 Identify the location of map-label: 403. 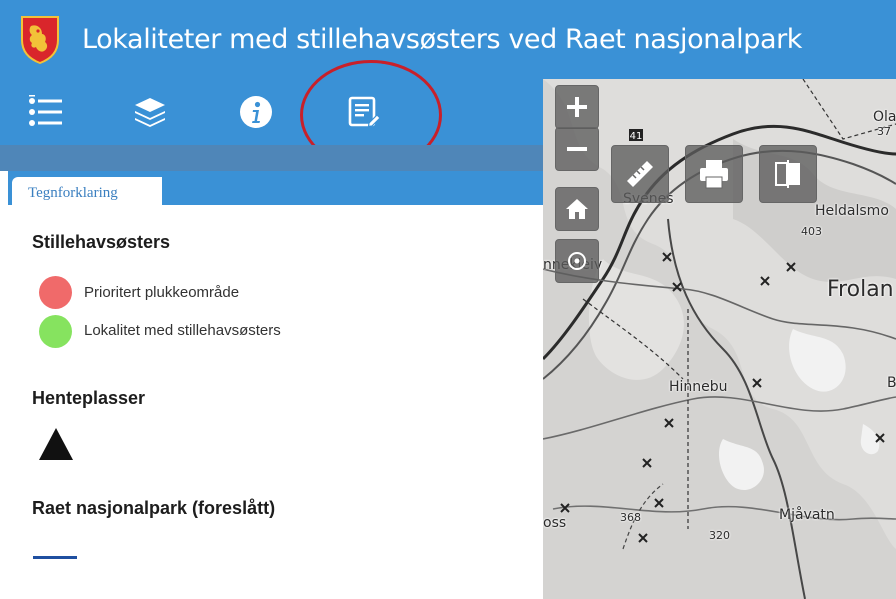
(811, 231).